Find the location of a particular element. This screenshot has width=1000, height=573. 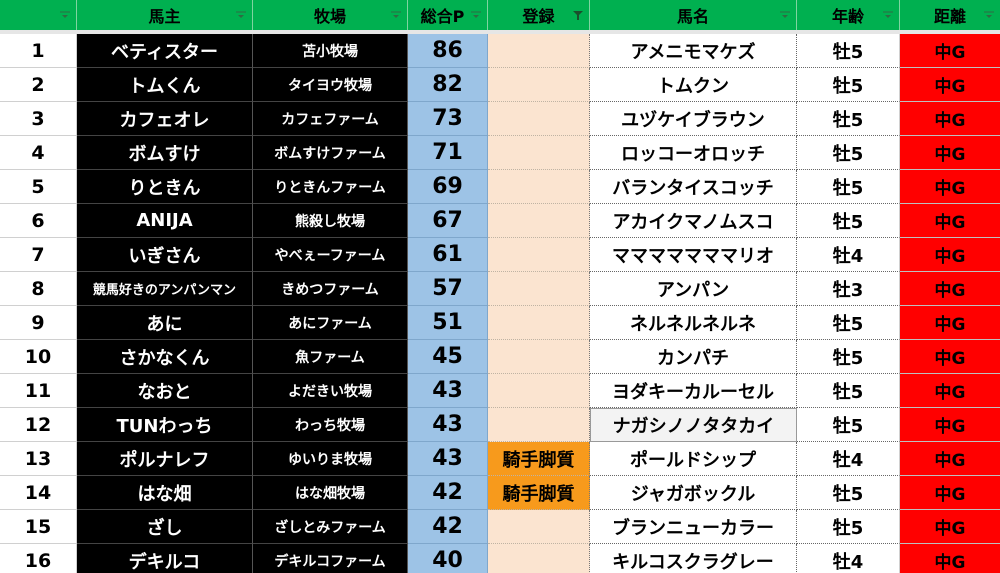

horse-cell: カンパチ is located at coordinates (693, 357).